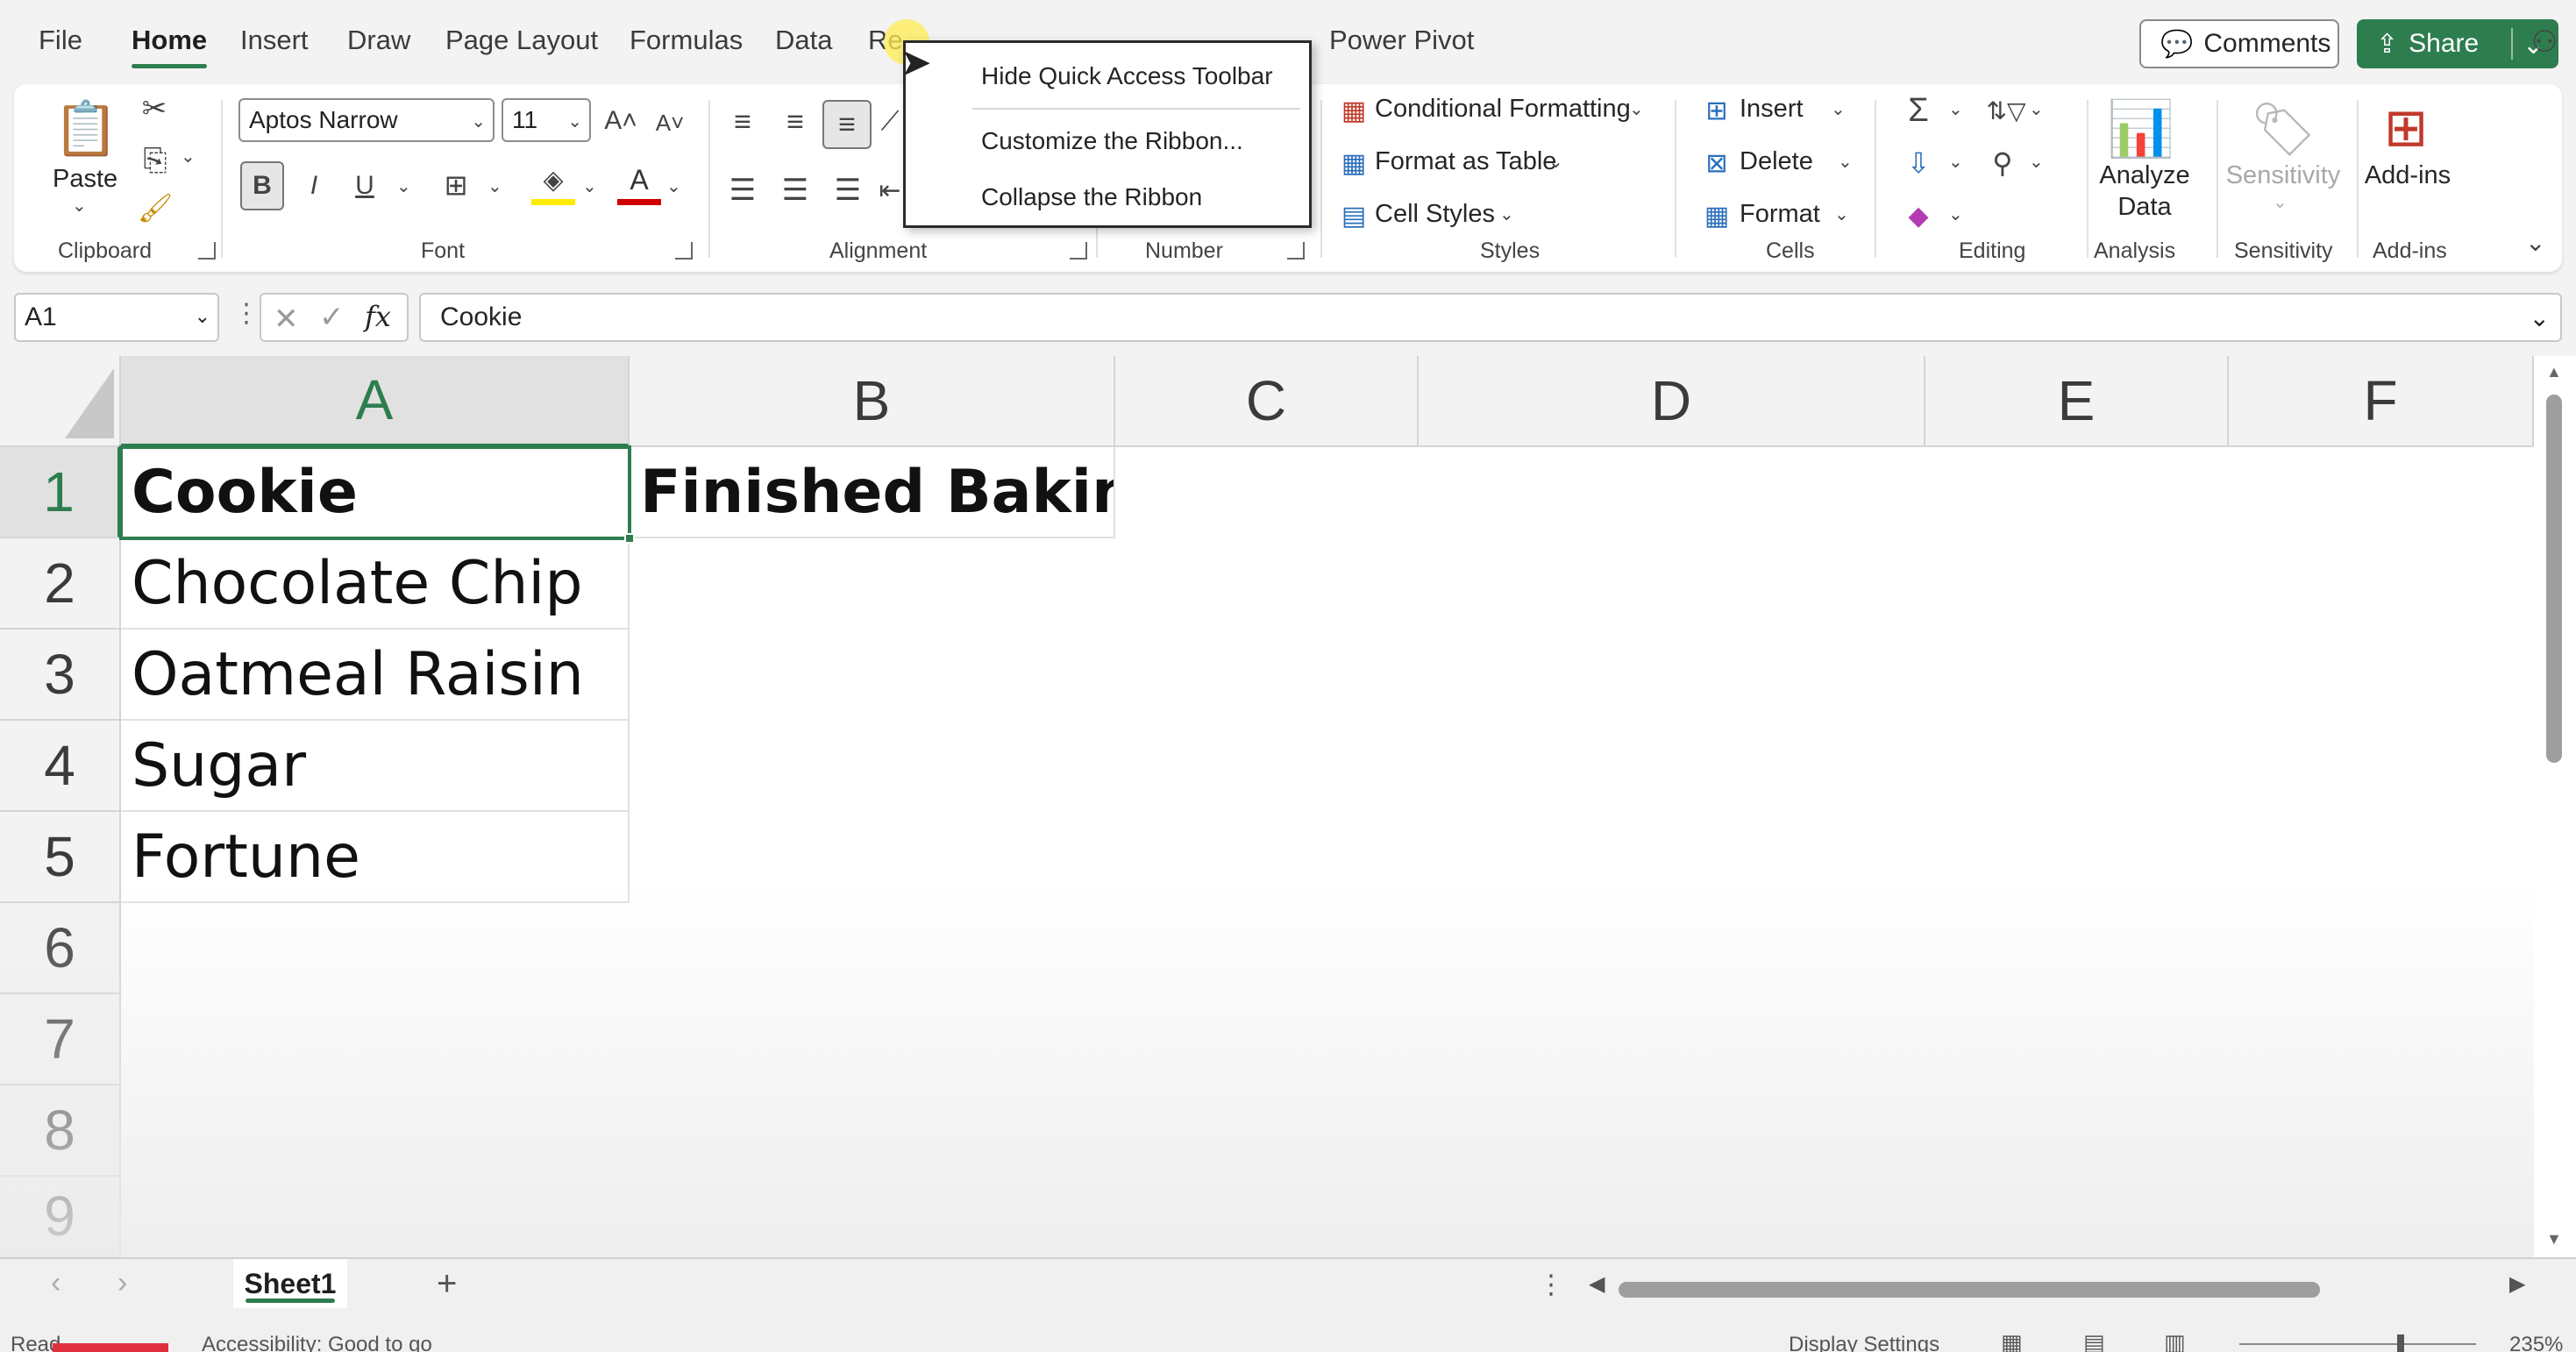 This screenshot has height=1352, width=2576. I want to click on analyze-data-button: Analyze, so click(2144, 175).